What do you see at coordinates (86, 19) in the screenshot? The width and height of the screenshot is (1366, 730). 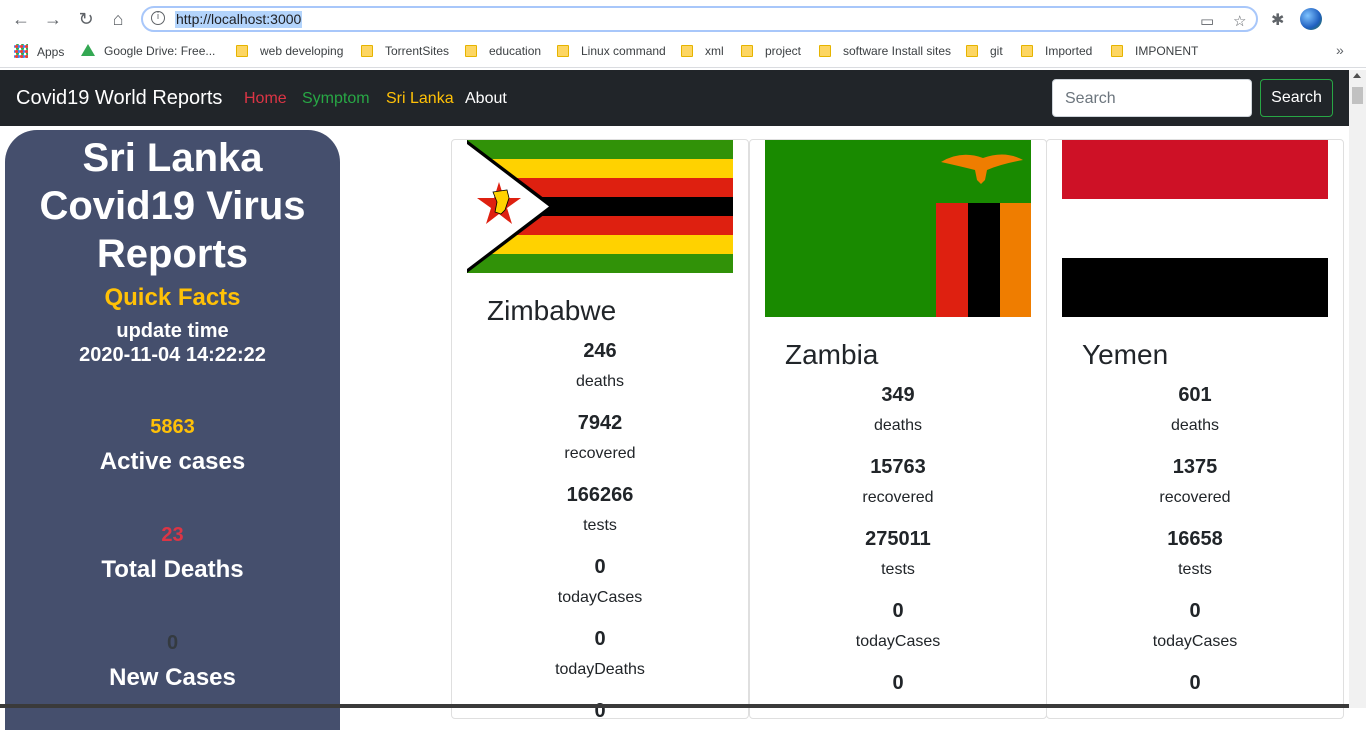 I see `reload-icon: ↻` at bounding box center [86, 19].